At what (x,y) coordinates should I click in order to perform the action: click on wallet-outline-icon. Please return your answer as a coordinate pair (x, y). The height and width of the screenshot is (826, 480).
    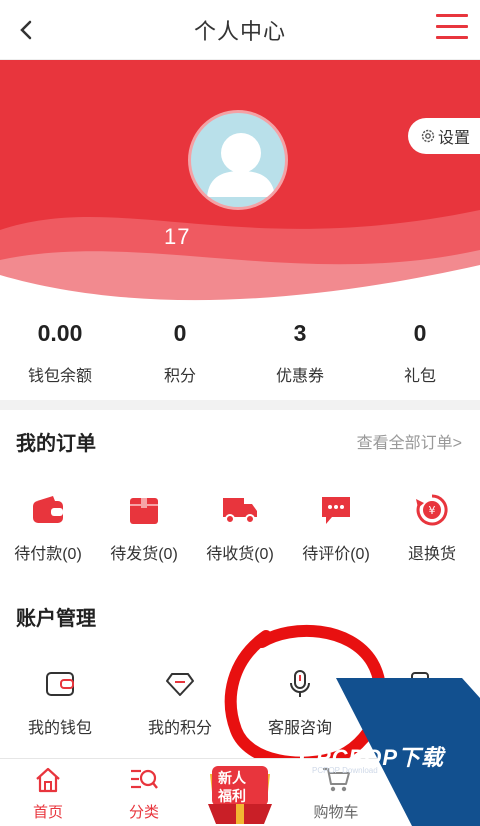
    Looking at the image, I should click on (60, 684).